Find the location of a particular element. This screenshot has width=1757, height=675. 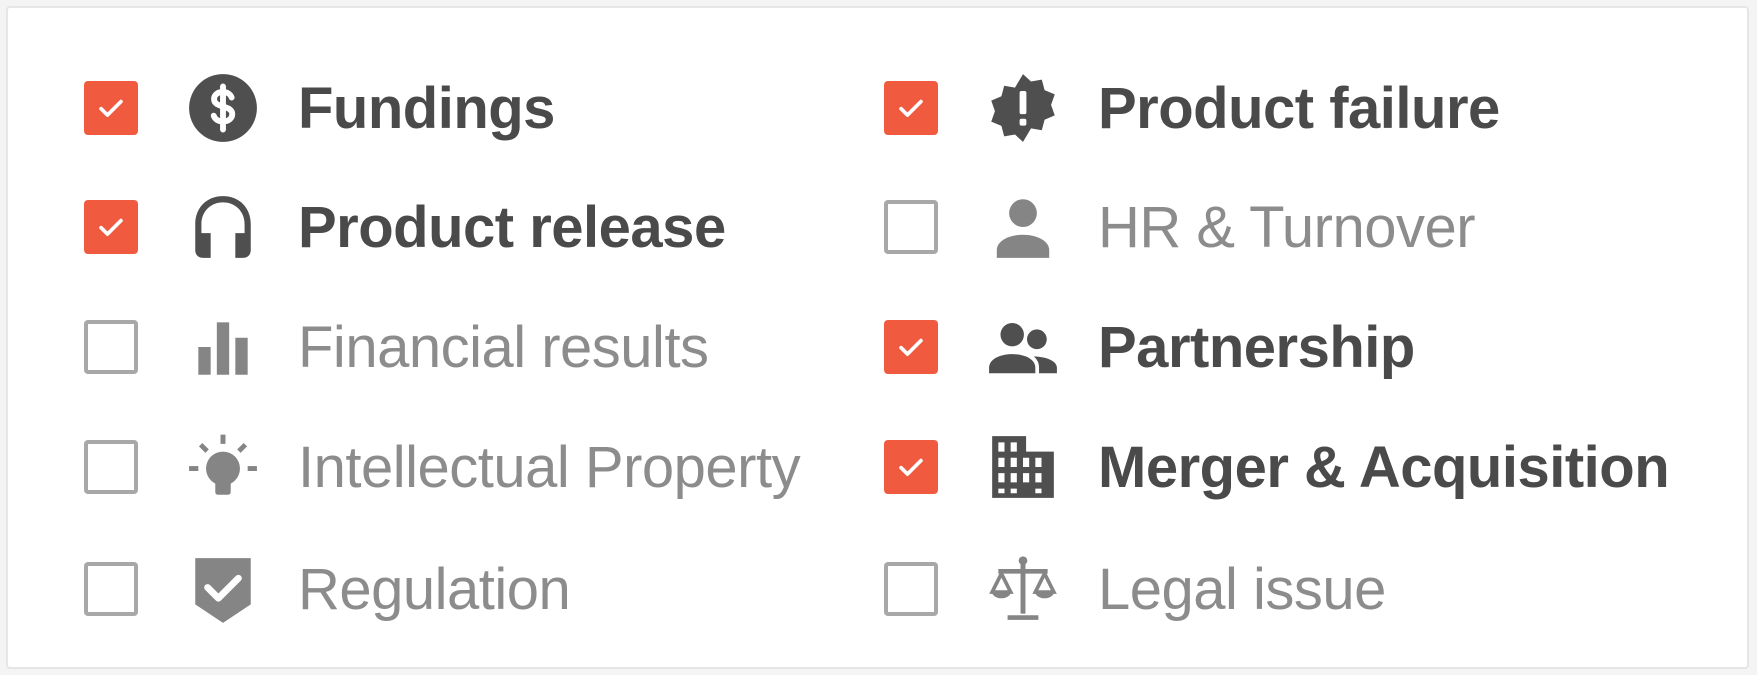

filter-label: Financial results is located at coordinates (503, 347).